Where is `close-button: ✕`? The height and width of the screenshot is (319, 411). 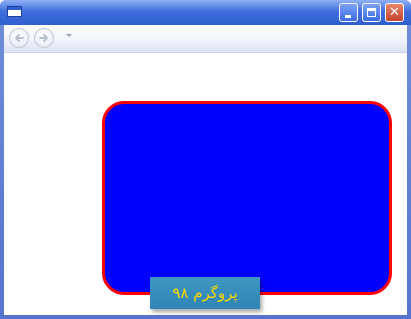
close-button: ✕ is located at coordinates (394, 12).